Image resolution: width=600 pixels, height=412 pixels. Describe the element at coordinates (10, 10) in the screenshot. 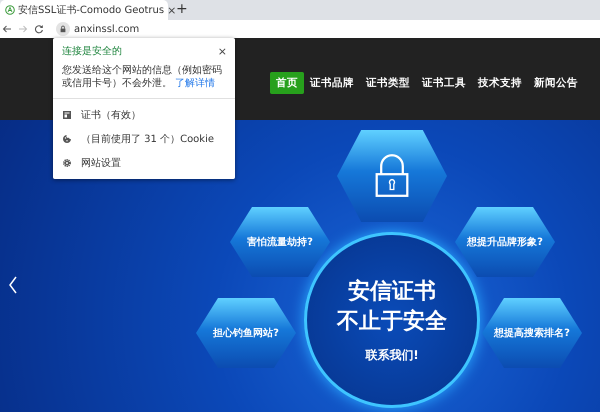

I see `site-favicon-icon` at that location.